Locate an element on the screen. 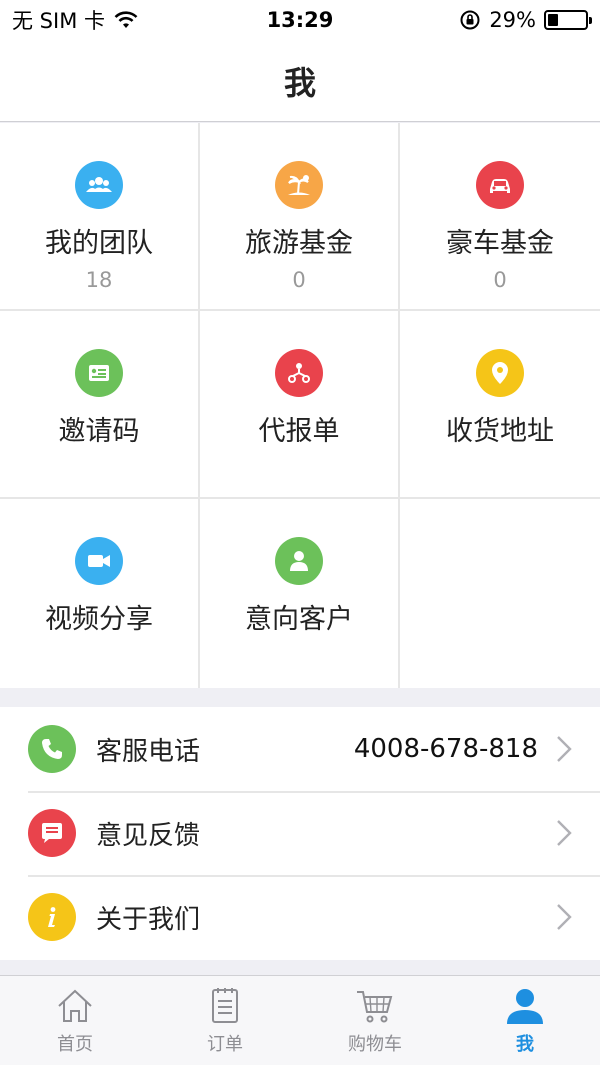 The image size is (600, 1065). list-item-customer-service: 客服电话 4008-678-818 is located at coordinates (300, 749).